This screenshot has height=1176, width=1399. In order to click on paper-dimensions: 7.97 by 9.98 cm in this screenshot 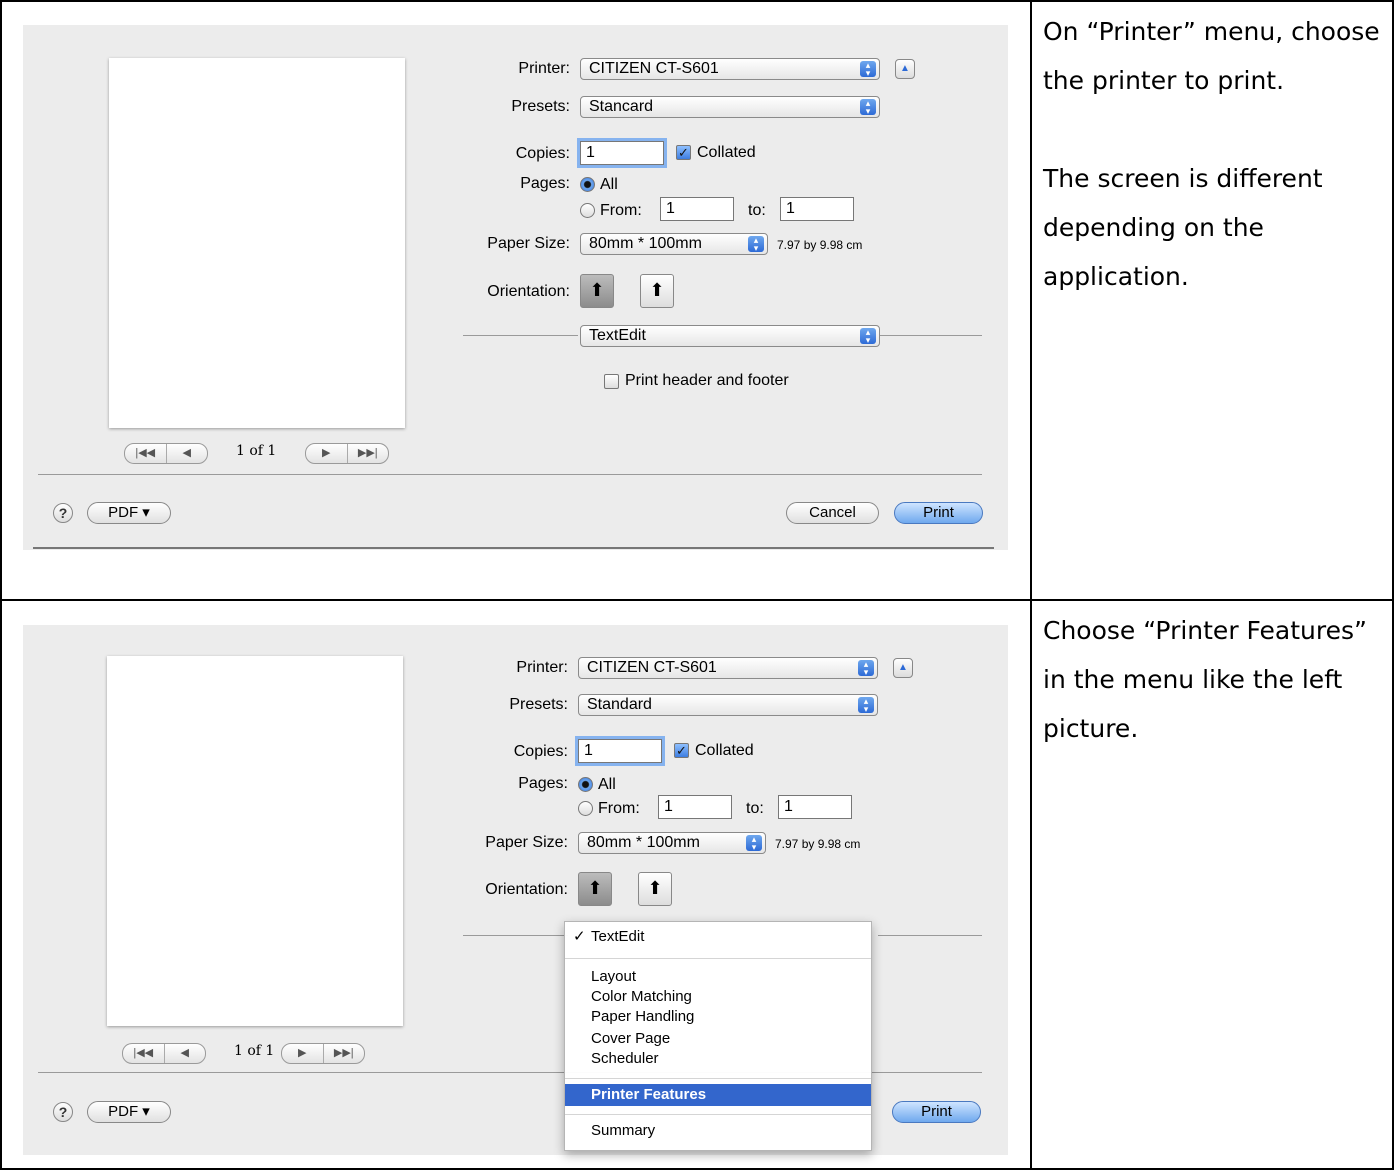, I will do `click(818, 844)`.